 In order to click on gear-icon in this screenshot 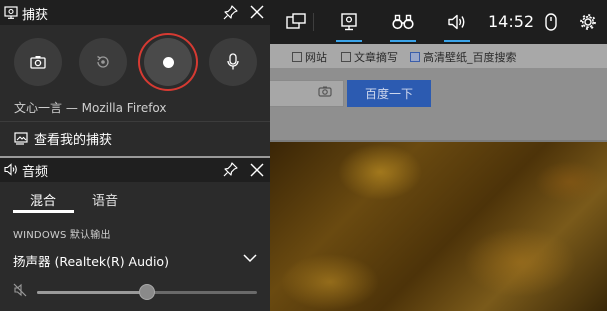, I will do `click(588, 22)`.